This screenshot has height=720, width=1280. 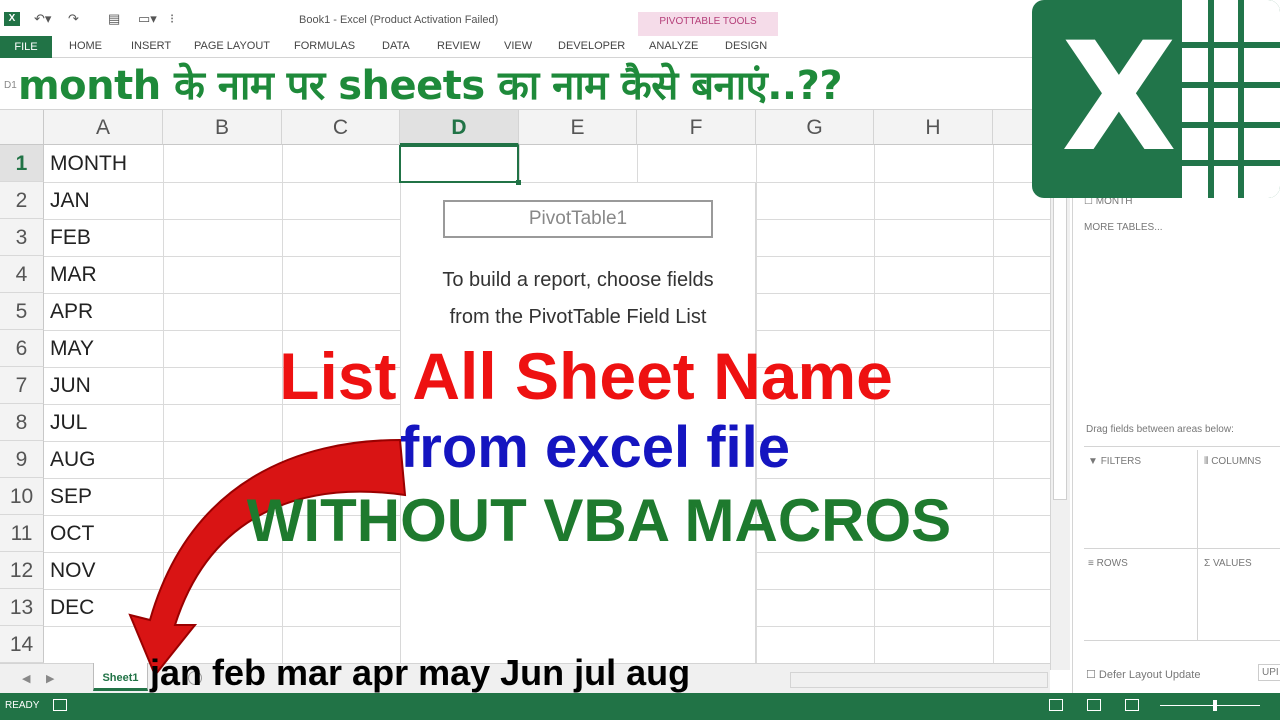 What do you see at coordinates (1093, 461) in the screenshot?
I see `filter-icon: ▼` at bounding box center [1093, 461].